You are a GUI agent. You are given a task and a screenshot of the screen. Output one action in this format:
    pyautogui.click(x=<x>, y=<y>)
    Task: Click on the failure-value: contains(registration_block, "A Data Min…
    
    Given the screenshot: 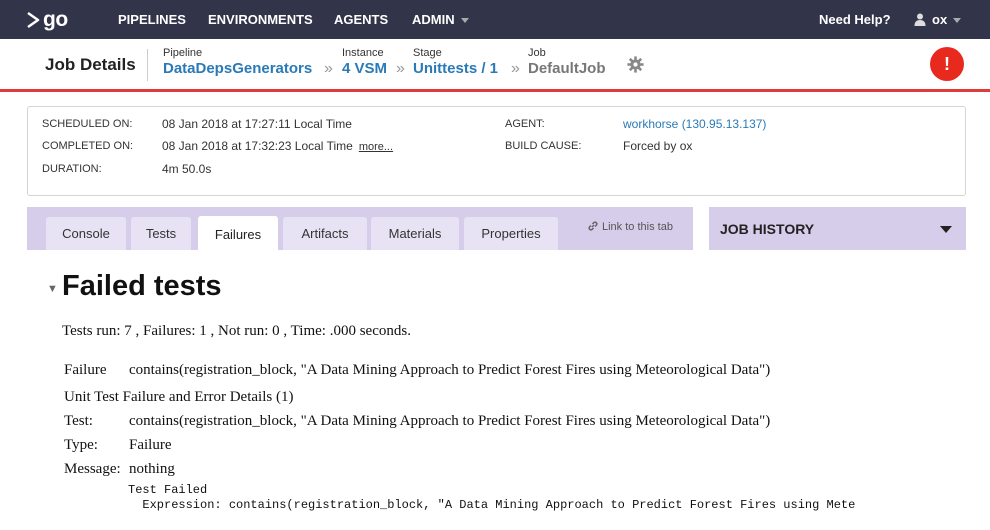 What is the action you would take?
    pyautogui.click(x=450, y=370)
    